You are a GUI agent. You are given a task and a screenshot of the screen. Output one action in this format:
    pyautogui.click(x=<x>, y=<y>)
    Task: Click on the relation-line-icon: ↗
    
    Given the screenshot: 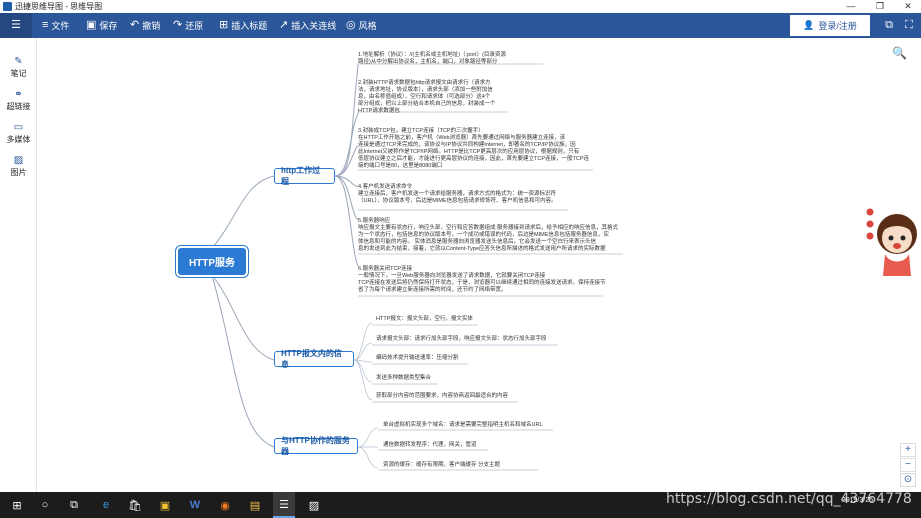 What is the action you would take?
    pyautogui.click(x=284, y=25)
    